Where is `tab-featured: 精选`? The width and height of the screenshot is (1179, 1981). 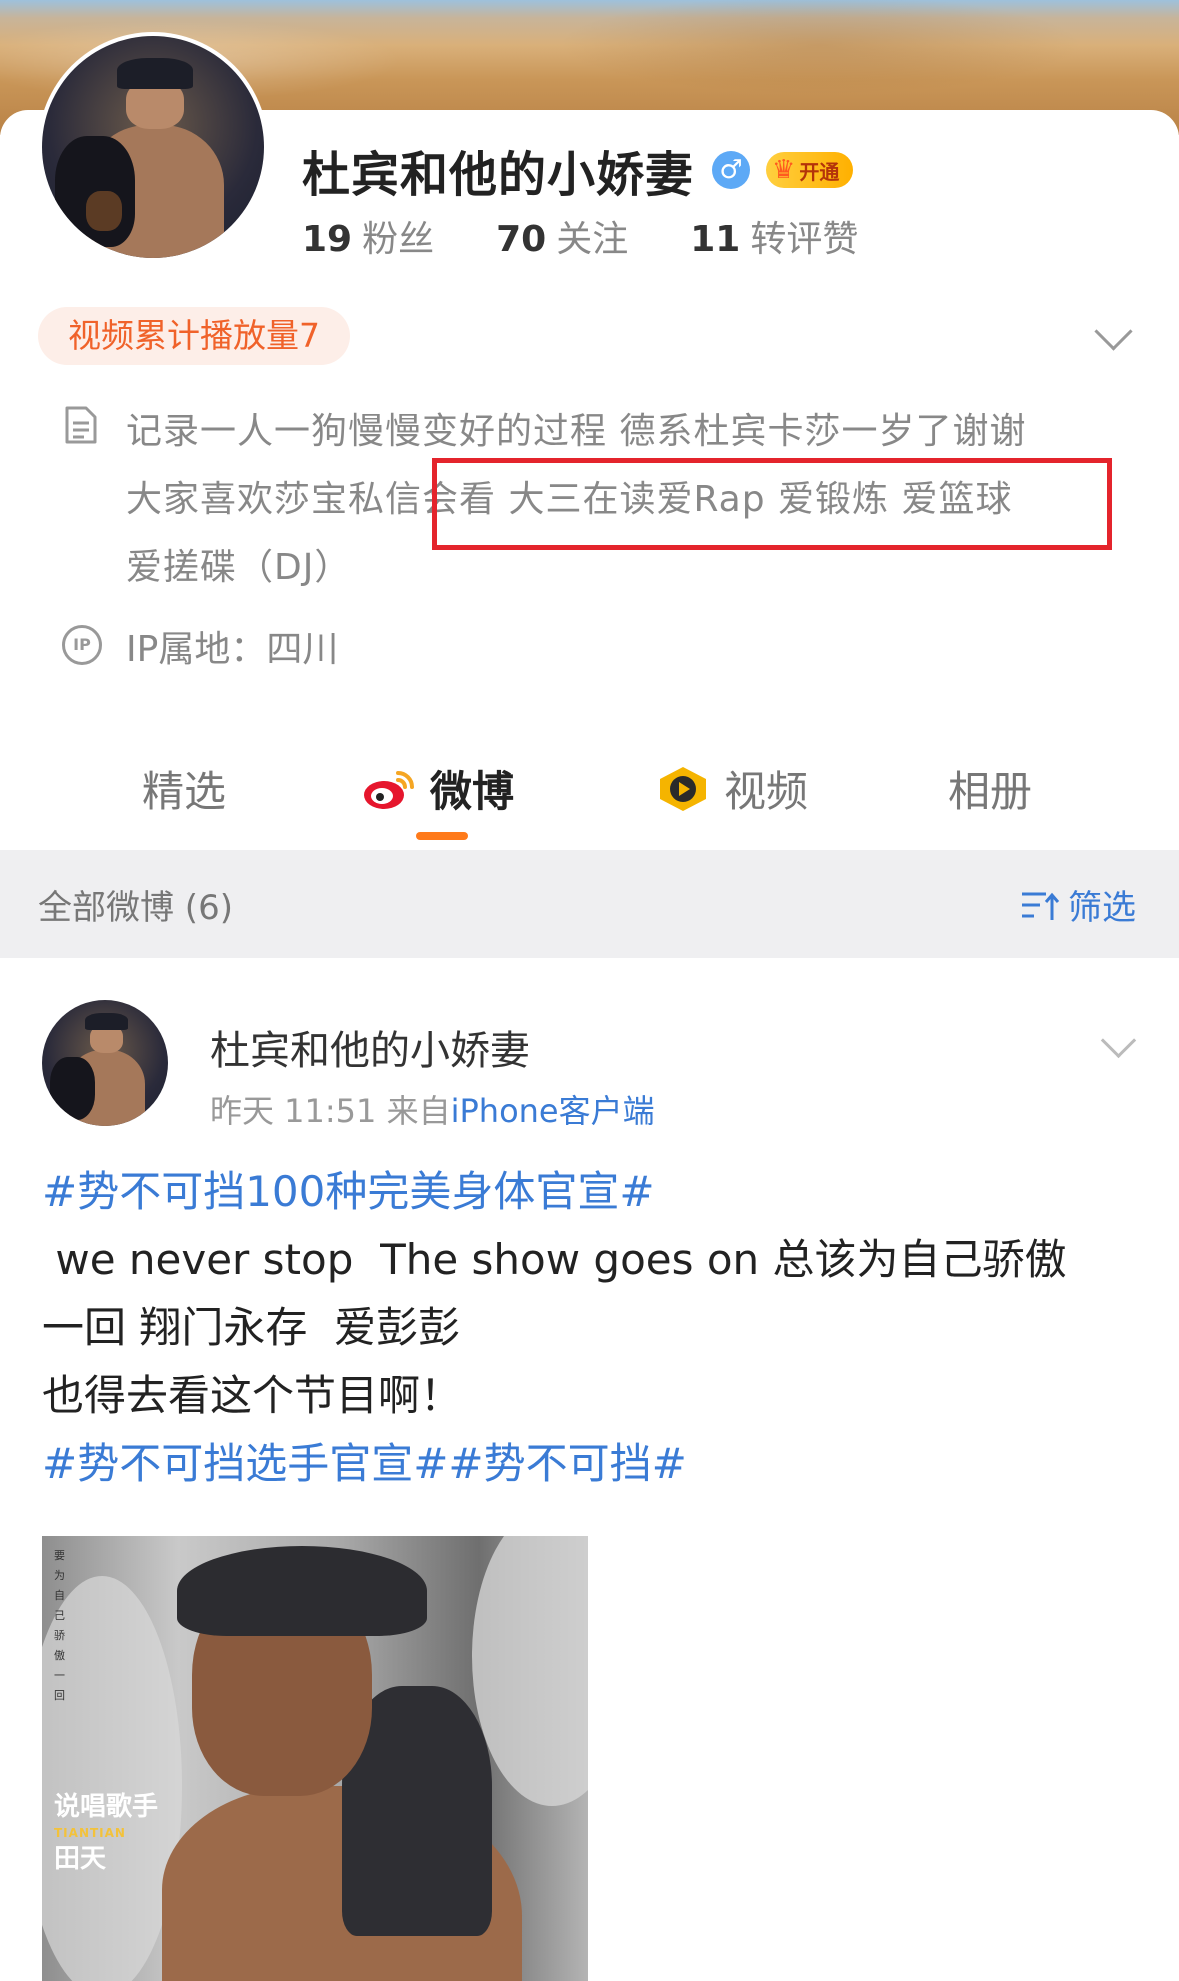 tab-featured: 精选 is located at coordinates (184, 788).